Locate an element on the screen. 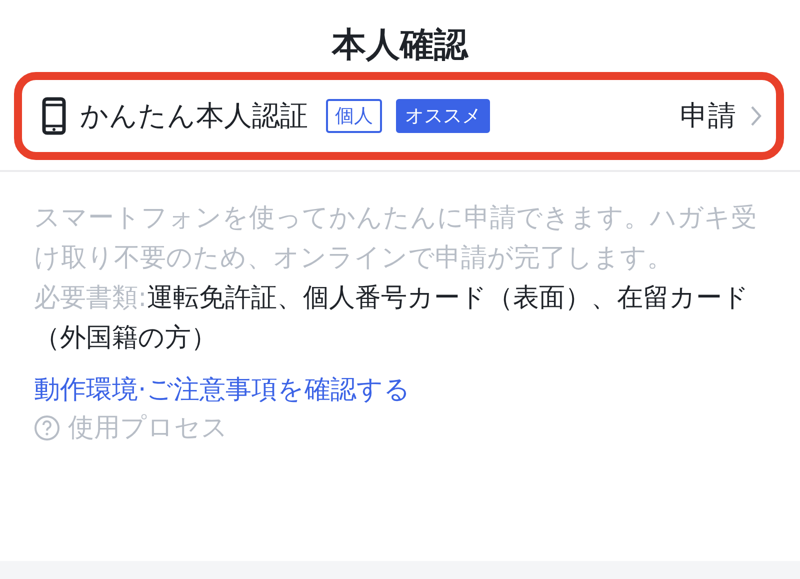  method-name: かんたん本人認証 is located at coordinates (194, 116).